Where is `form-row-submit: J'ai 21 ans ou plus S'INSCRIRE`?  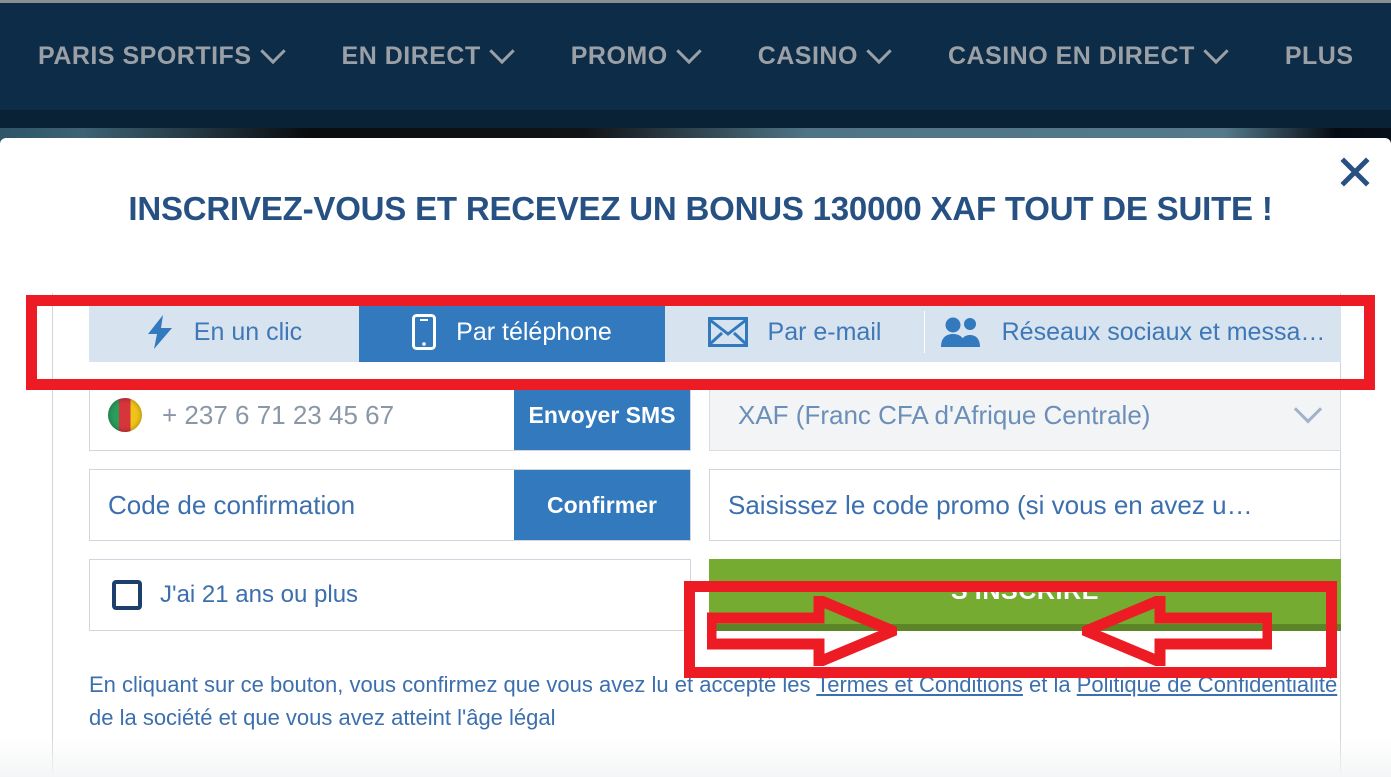
form-row-submit: J'ai 21 ans ou plus S'INSCRIRE is located at coordinates (715, 595).